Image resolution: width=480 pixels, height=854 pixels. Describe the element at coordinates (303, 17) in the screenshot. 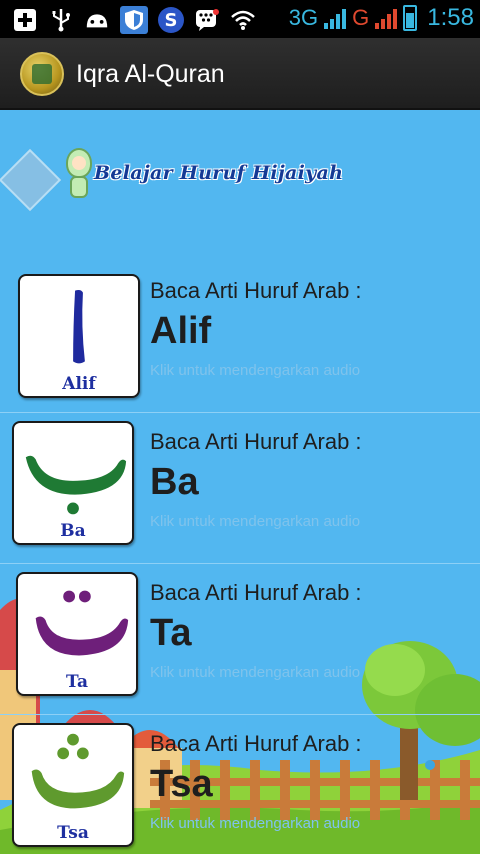

I see `network-3g-label: 3G` at that location.